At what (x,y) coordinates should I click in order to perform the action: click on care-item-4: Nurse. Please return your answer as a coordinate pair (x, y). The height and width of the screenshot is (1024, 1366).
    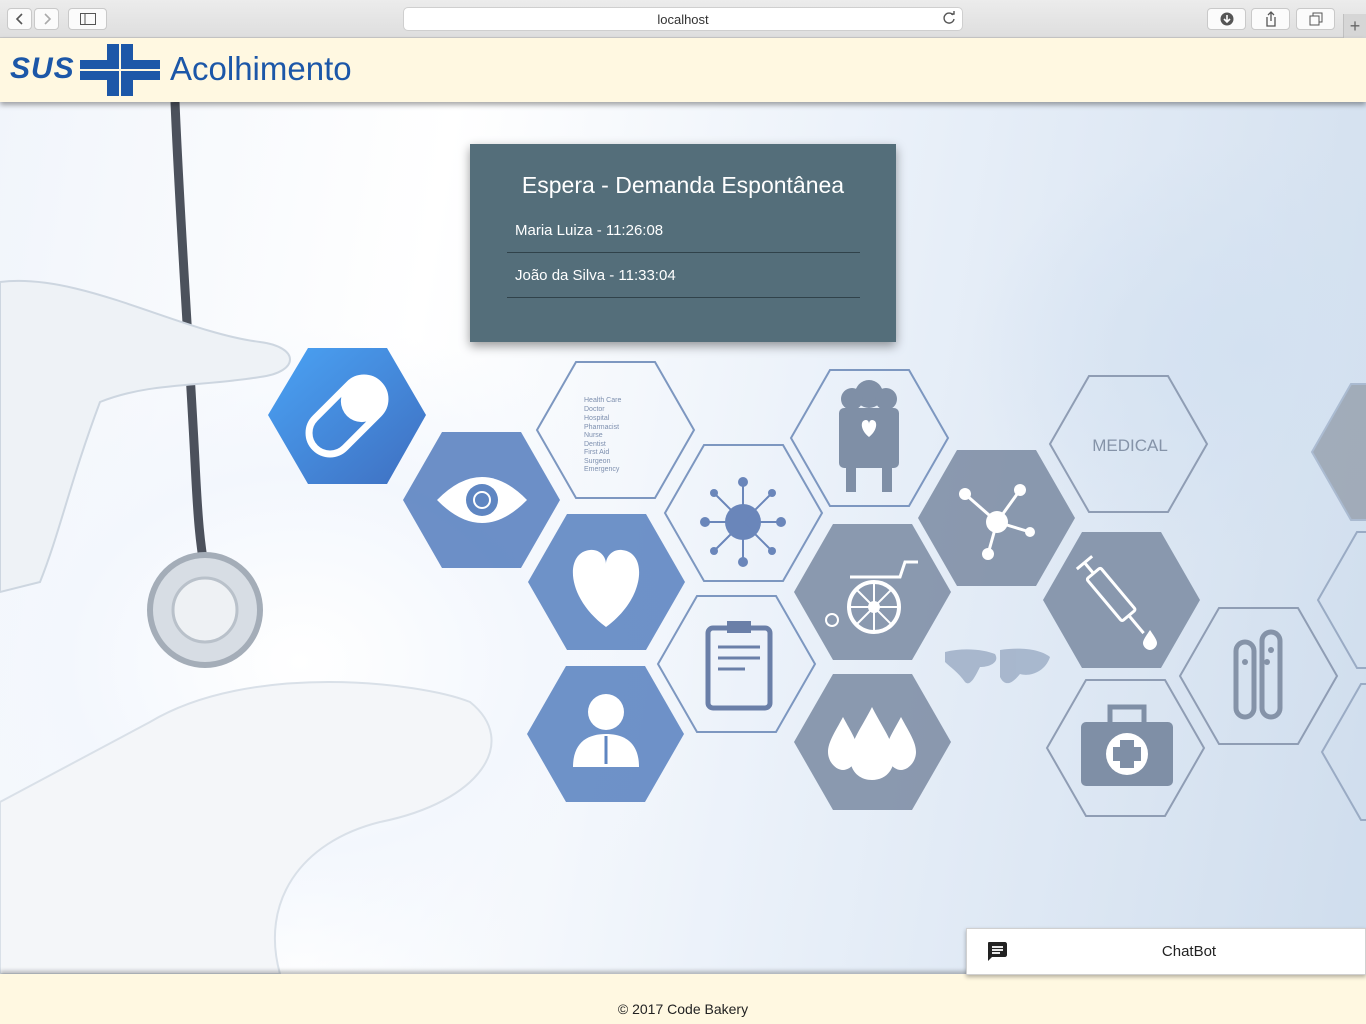
    Looking at the image, I should click on (593, 435).